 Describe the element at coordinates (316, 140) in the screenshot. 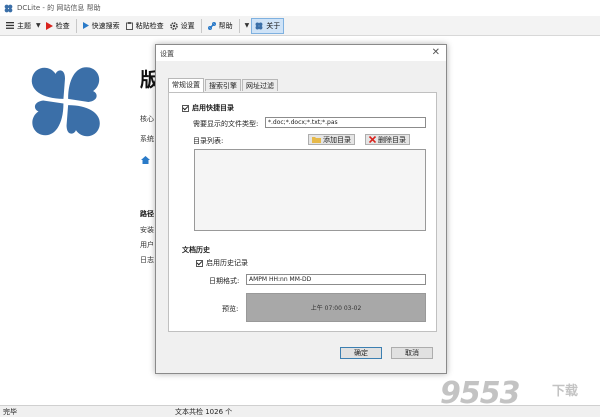

I see `folder-icon` at that location.